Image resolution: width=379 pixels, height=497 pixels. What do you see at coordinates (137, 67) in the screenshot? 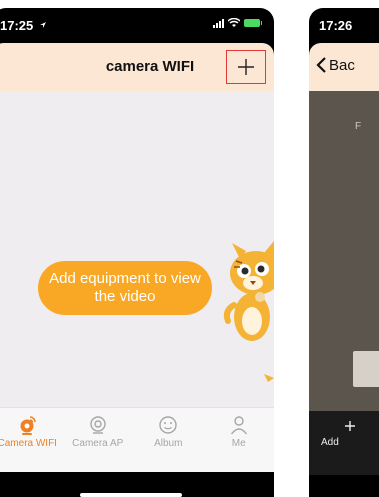
I see `nav-bar: camera WIFI` at bounding box center [137, 67].